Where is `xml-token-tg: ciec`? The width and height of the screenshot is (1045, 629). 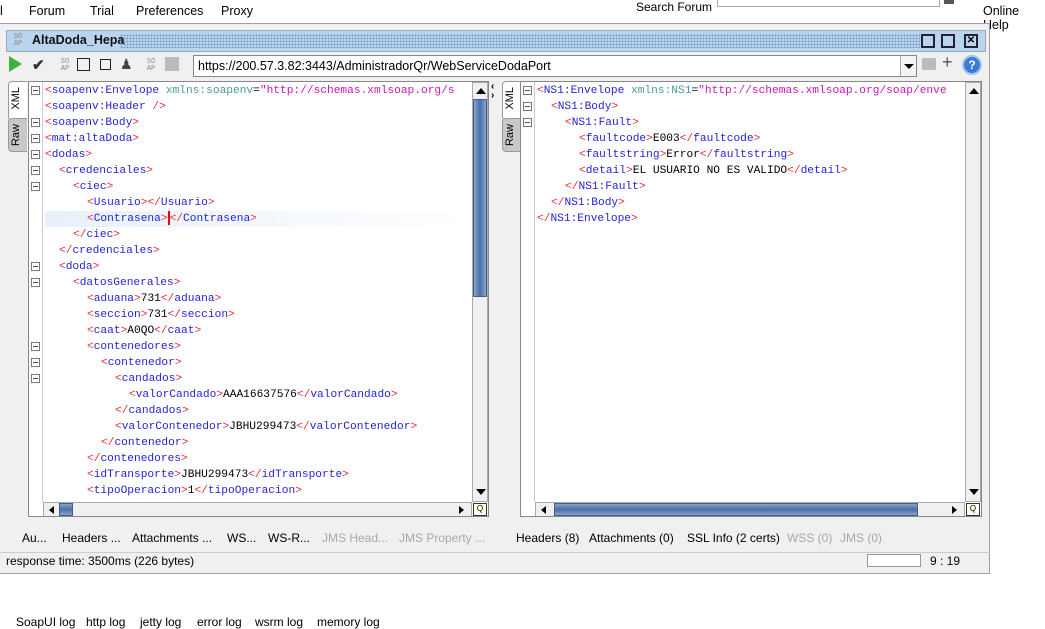
xml-token-tg: ciec is located at coordinates (100, 235).